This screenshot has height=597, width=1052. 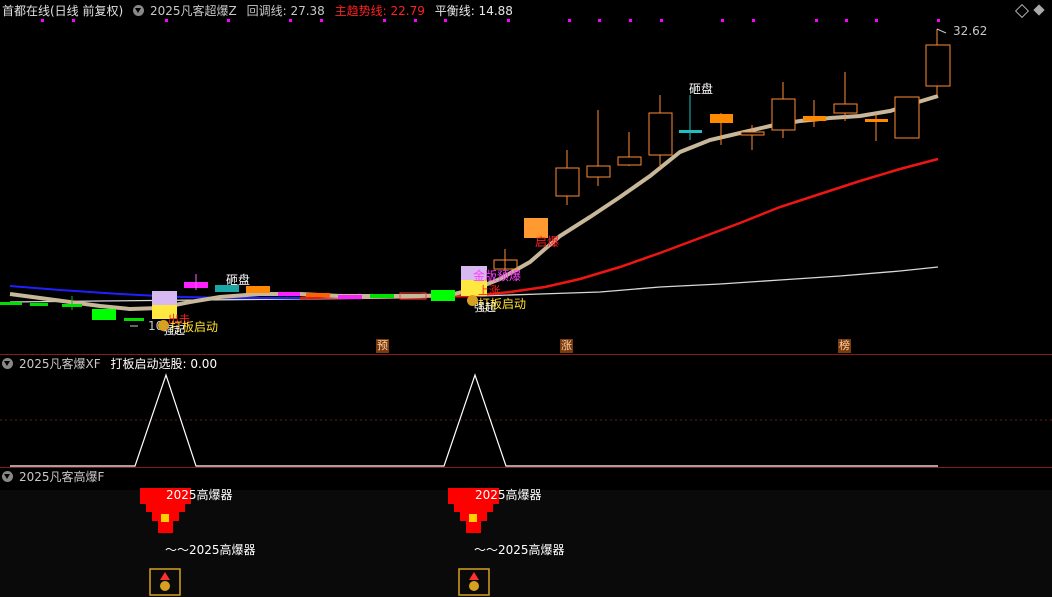 I want to click on signal-qibao: 启爆, so click(x=547, y=242).